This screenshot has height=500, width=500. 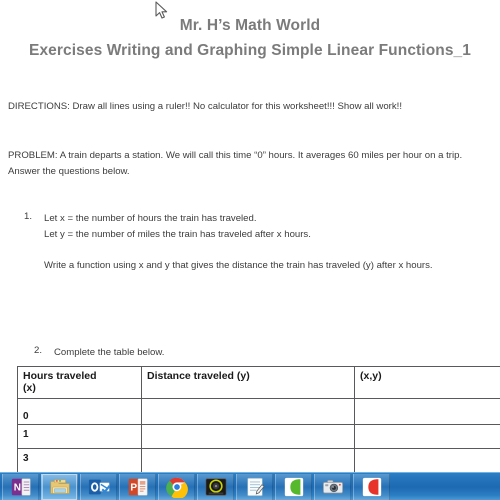 I want to click on taskbar-button-notepad, so click(x=254, y=486).